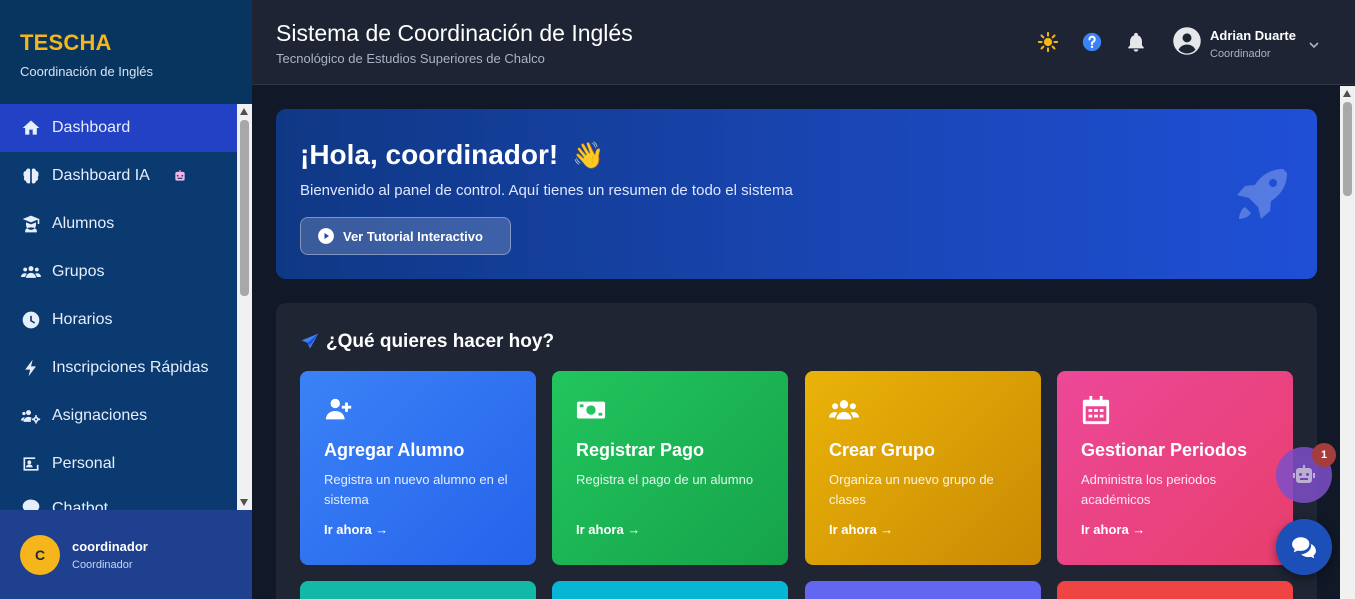 The width and height of the screenshot is (1355, 599). I want to click on card-title: Agregar Alumno, so click(394, 450).